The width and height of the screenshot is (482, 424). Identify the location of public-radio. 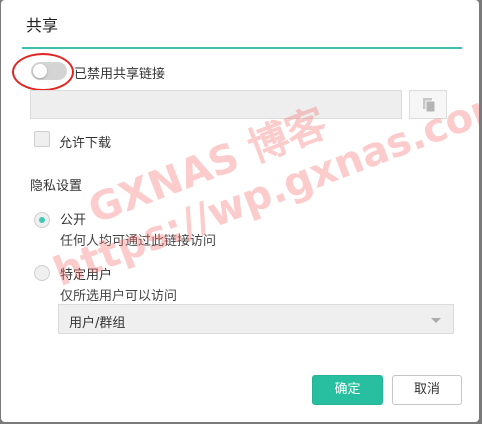
(42, 220).